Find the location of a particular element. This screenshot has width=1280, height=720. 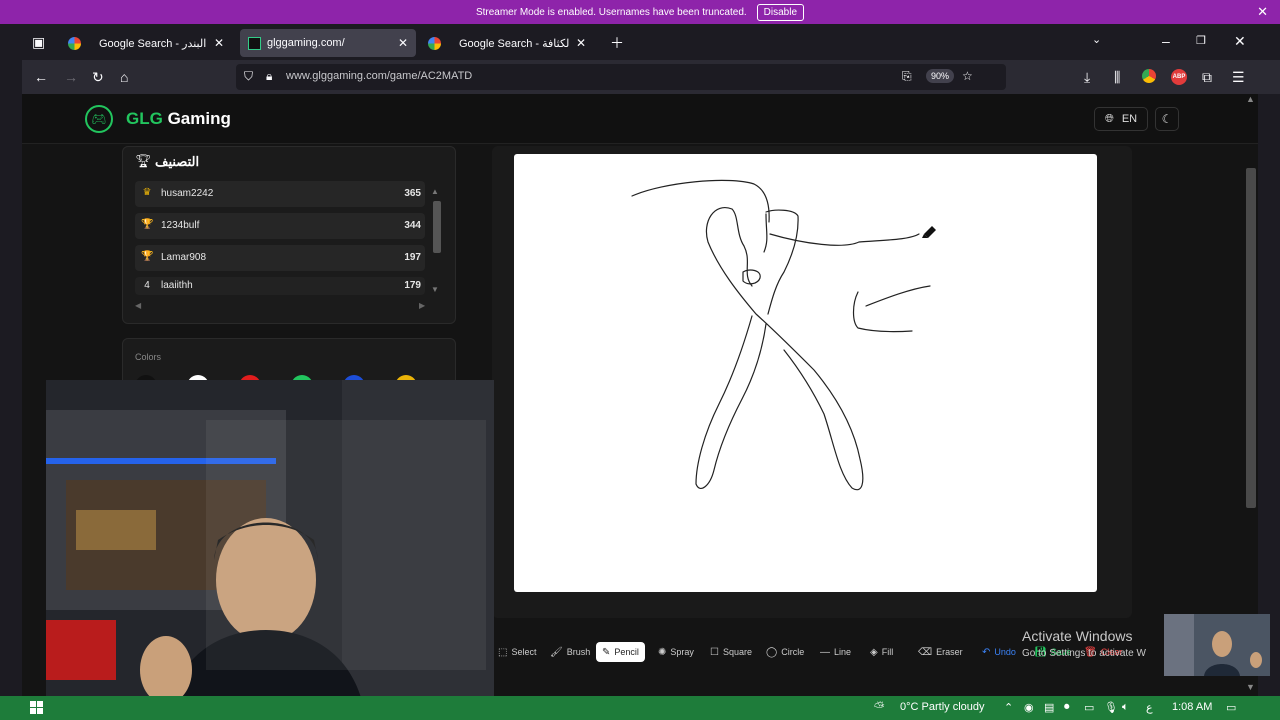

tool-select: ⬚ Select is located at coordinates (517, 652).